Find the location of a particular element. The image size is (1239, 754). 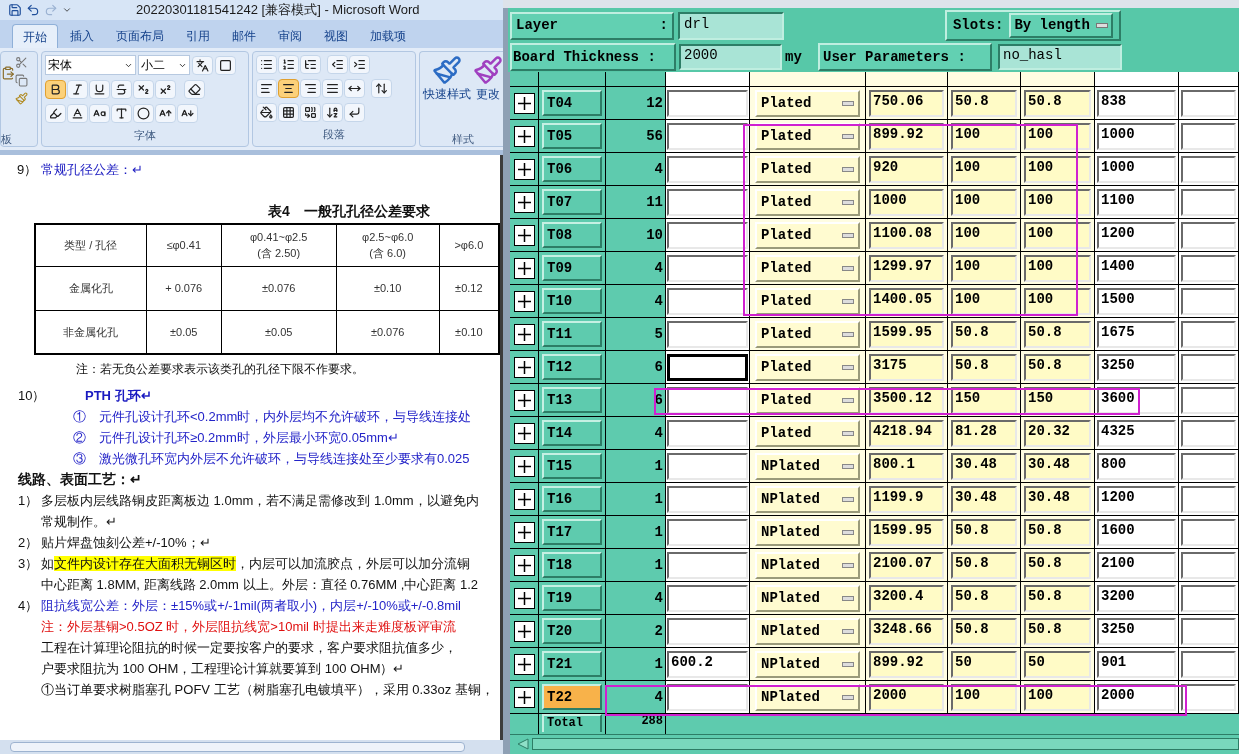

tool-name-button: T04 is located at coordinates (572, 103).